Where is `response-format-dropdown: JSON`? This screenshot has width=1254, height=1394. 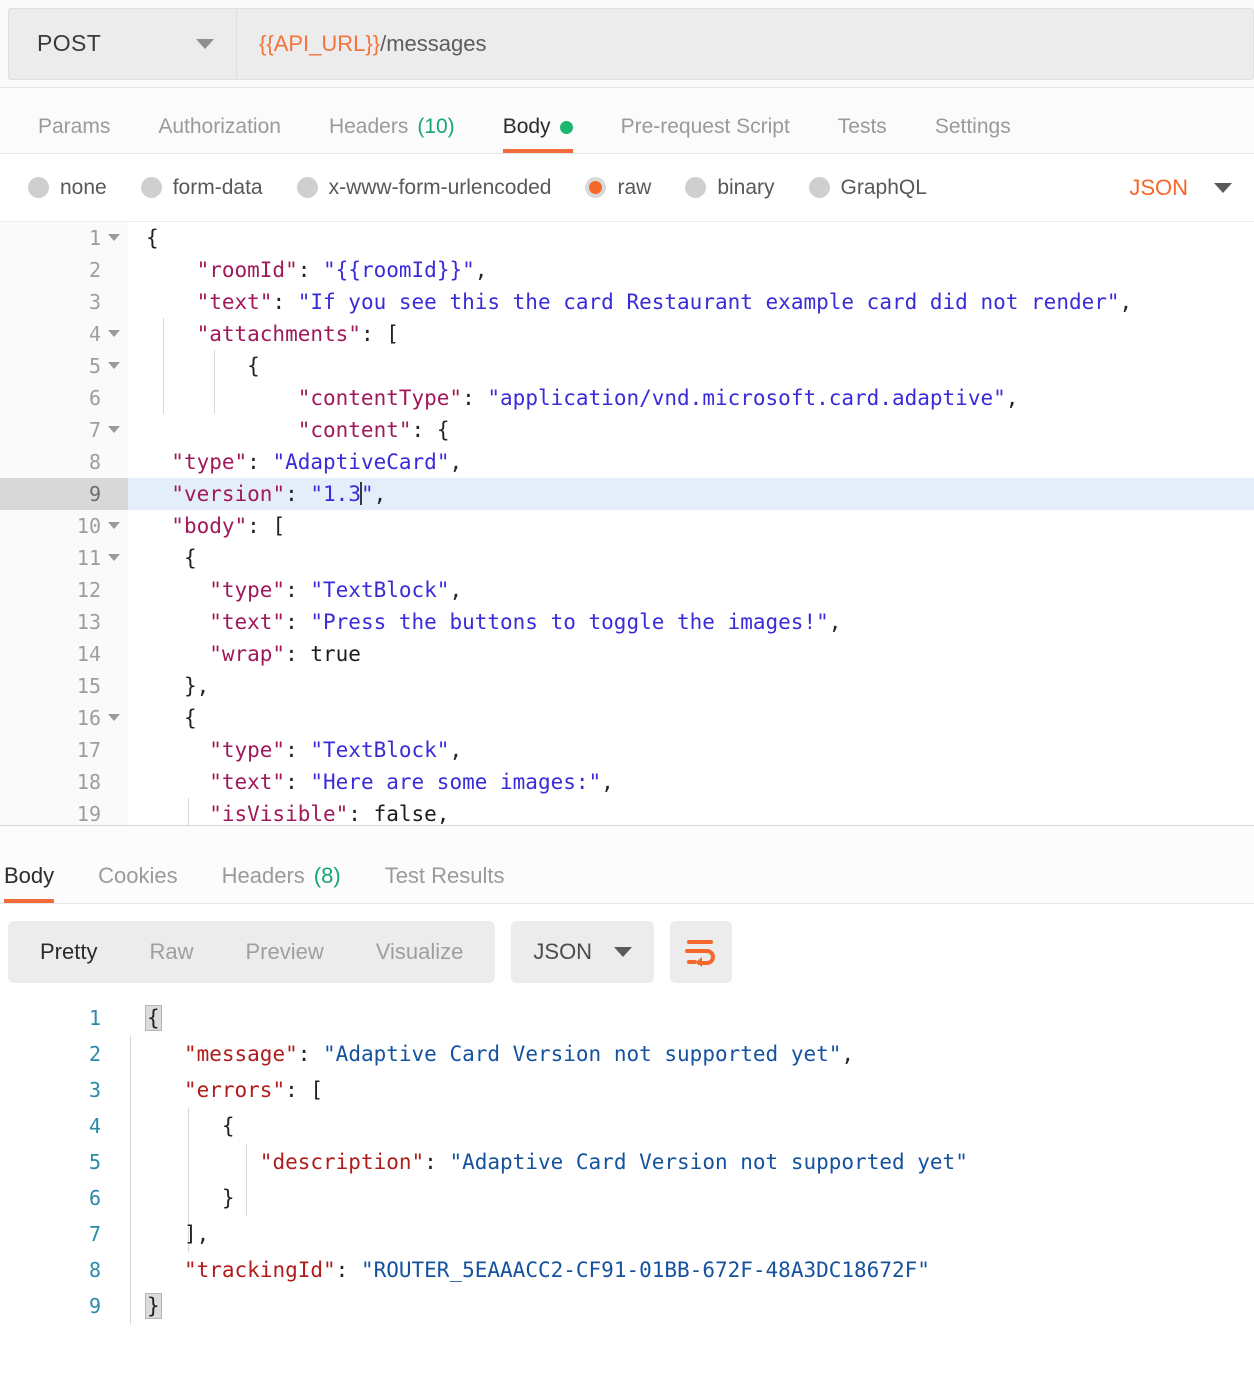
response-format-dropdown: JSON is located at coordinates (583, 952).